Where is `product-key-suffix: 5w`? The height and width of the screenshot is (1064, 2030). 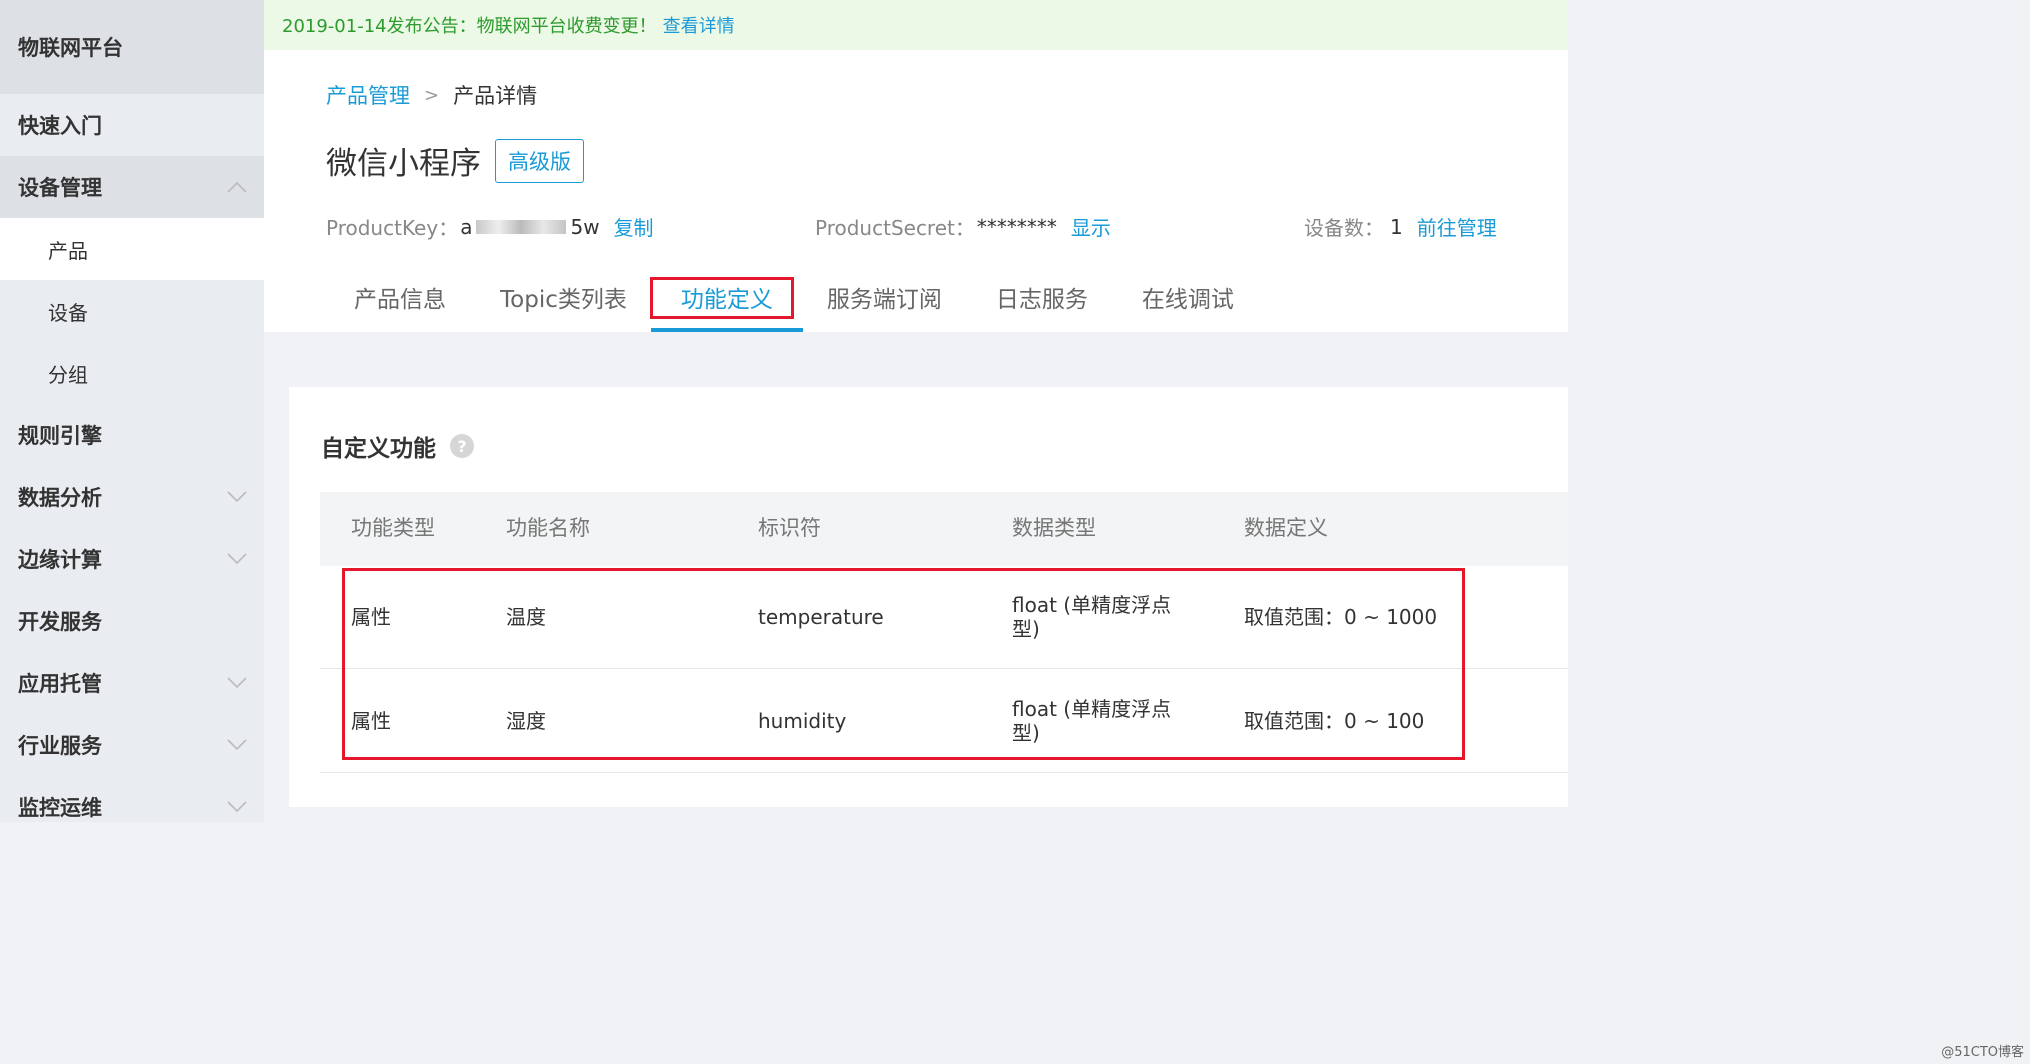
product-key-suffix: 5w is located at coordinates (585, 226).